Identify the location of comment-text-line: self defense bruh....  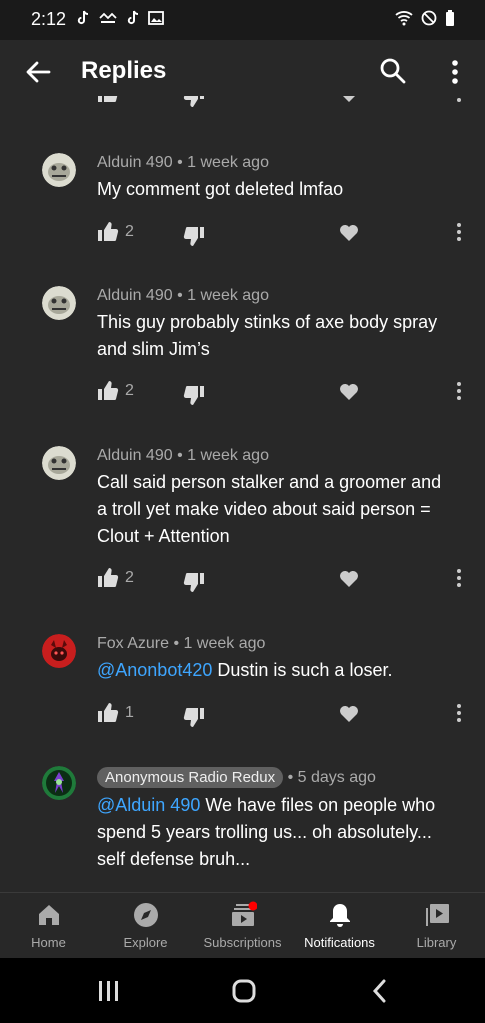
(174, 859).